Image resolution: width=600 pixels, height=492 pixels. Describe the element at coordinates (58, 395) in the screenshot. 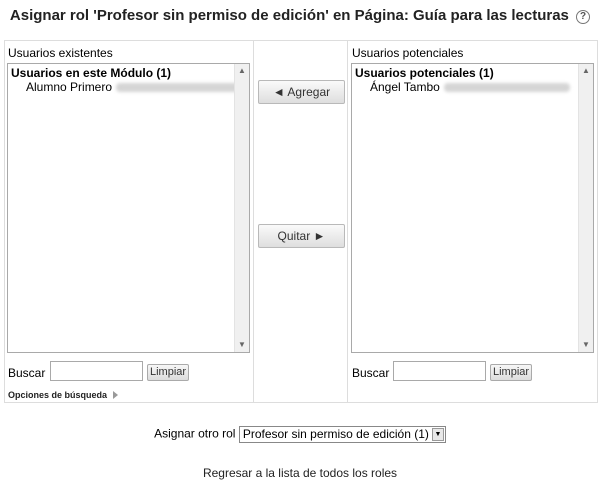

I see `search-options-label: Opciones de búsqueda` at that location.